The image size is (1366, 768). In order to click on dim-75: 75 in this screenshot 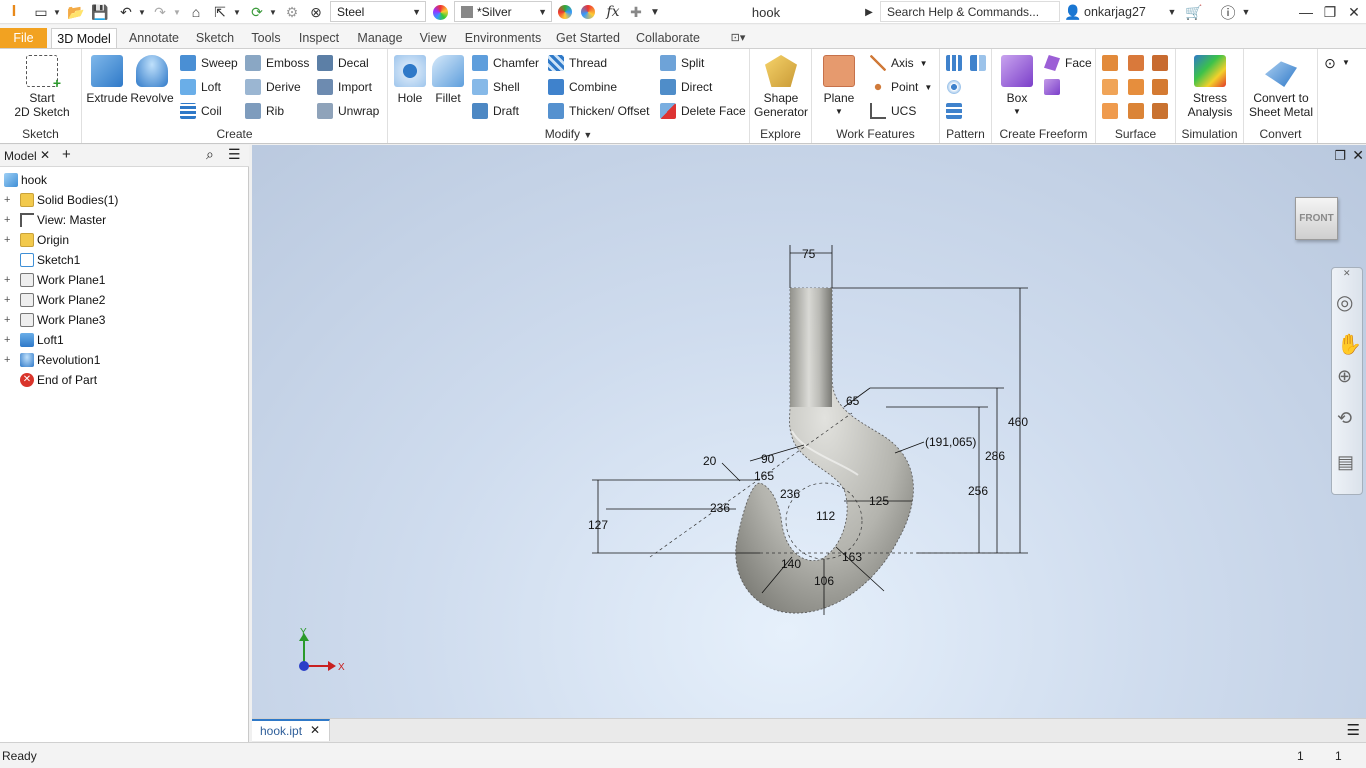, I will do `click(809, 254)`.